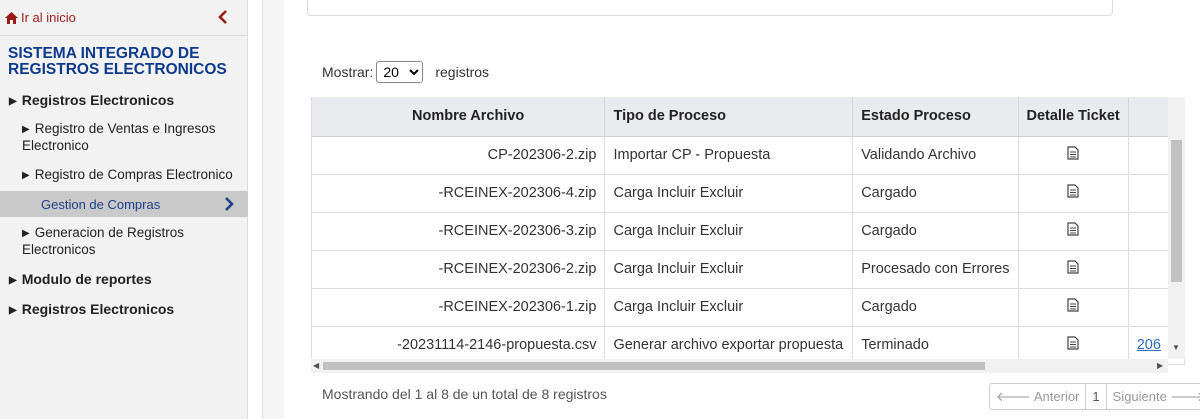 This screenshot has height=419, width=1200. Describe the element at coordinates (133, 174) in the screenshot. I see `sidebar-item-label: Registro de Compras Electronico` at that location.